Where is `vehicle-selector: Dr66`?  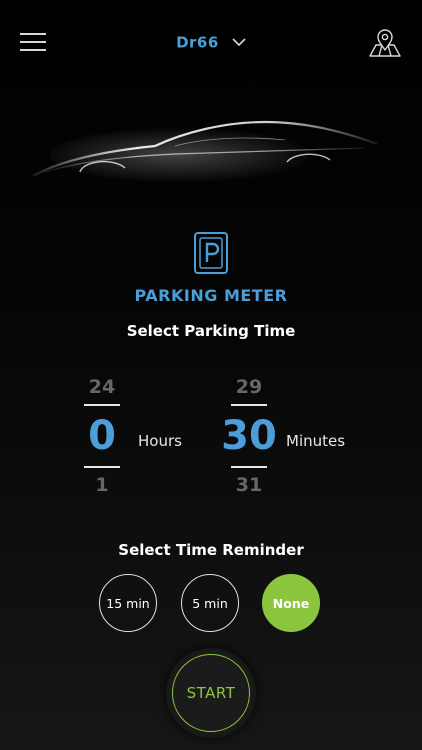
vehicle-selector: Dr66 is located at coordinates (211, 42).